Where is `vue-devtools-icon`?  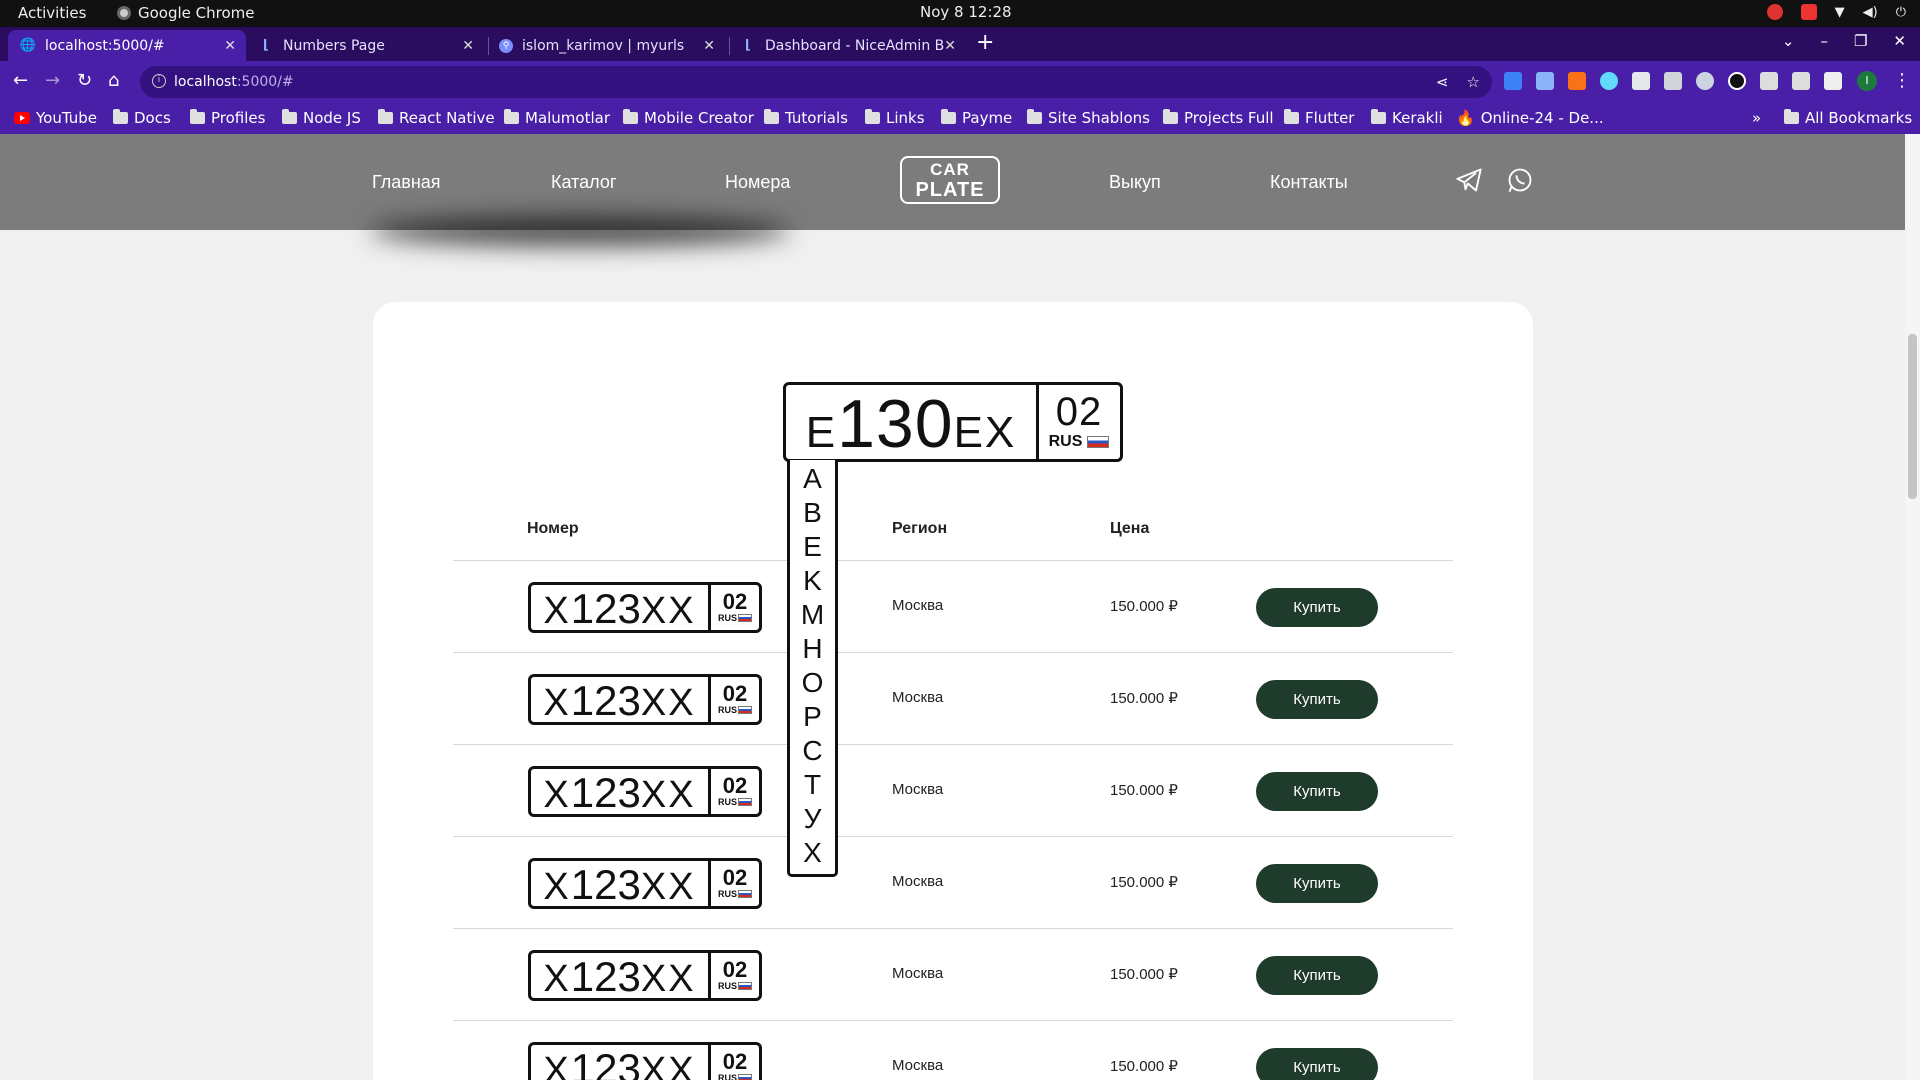 vue-devtools-icon is located at coordinates (1673, 81).